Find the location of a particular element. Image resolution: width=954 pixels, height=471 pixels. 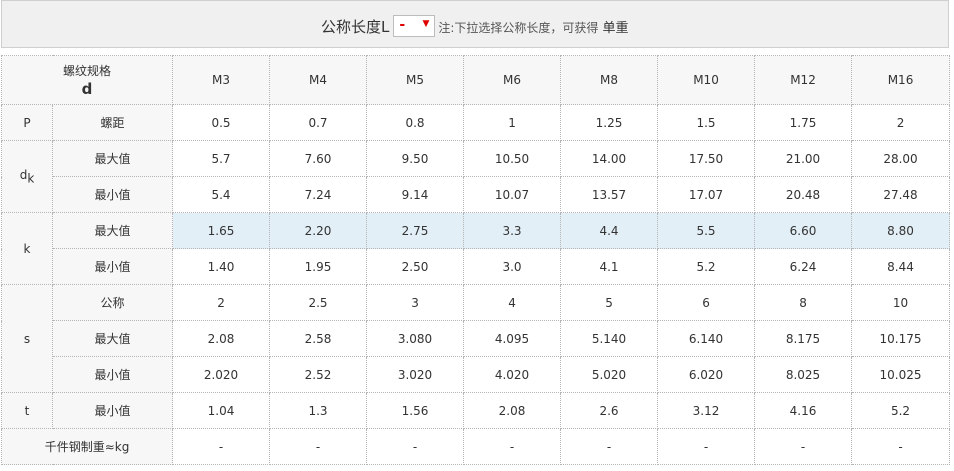

value-cell: 1.65 is located at coordinates (221, 230).